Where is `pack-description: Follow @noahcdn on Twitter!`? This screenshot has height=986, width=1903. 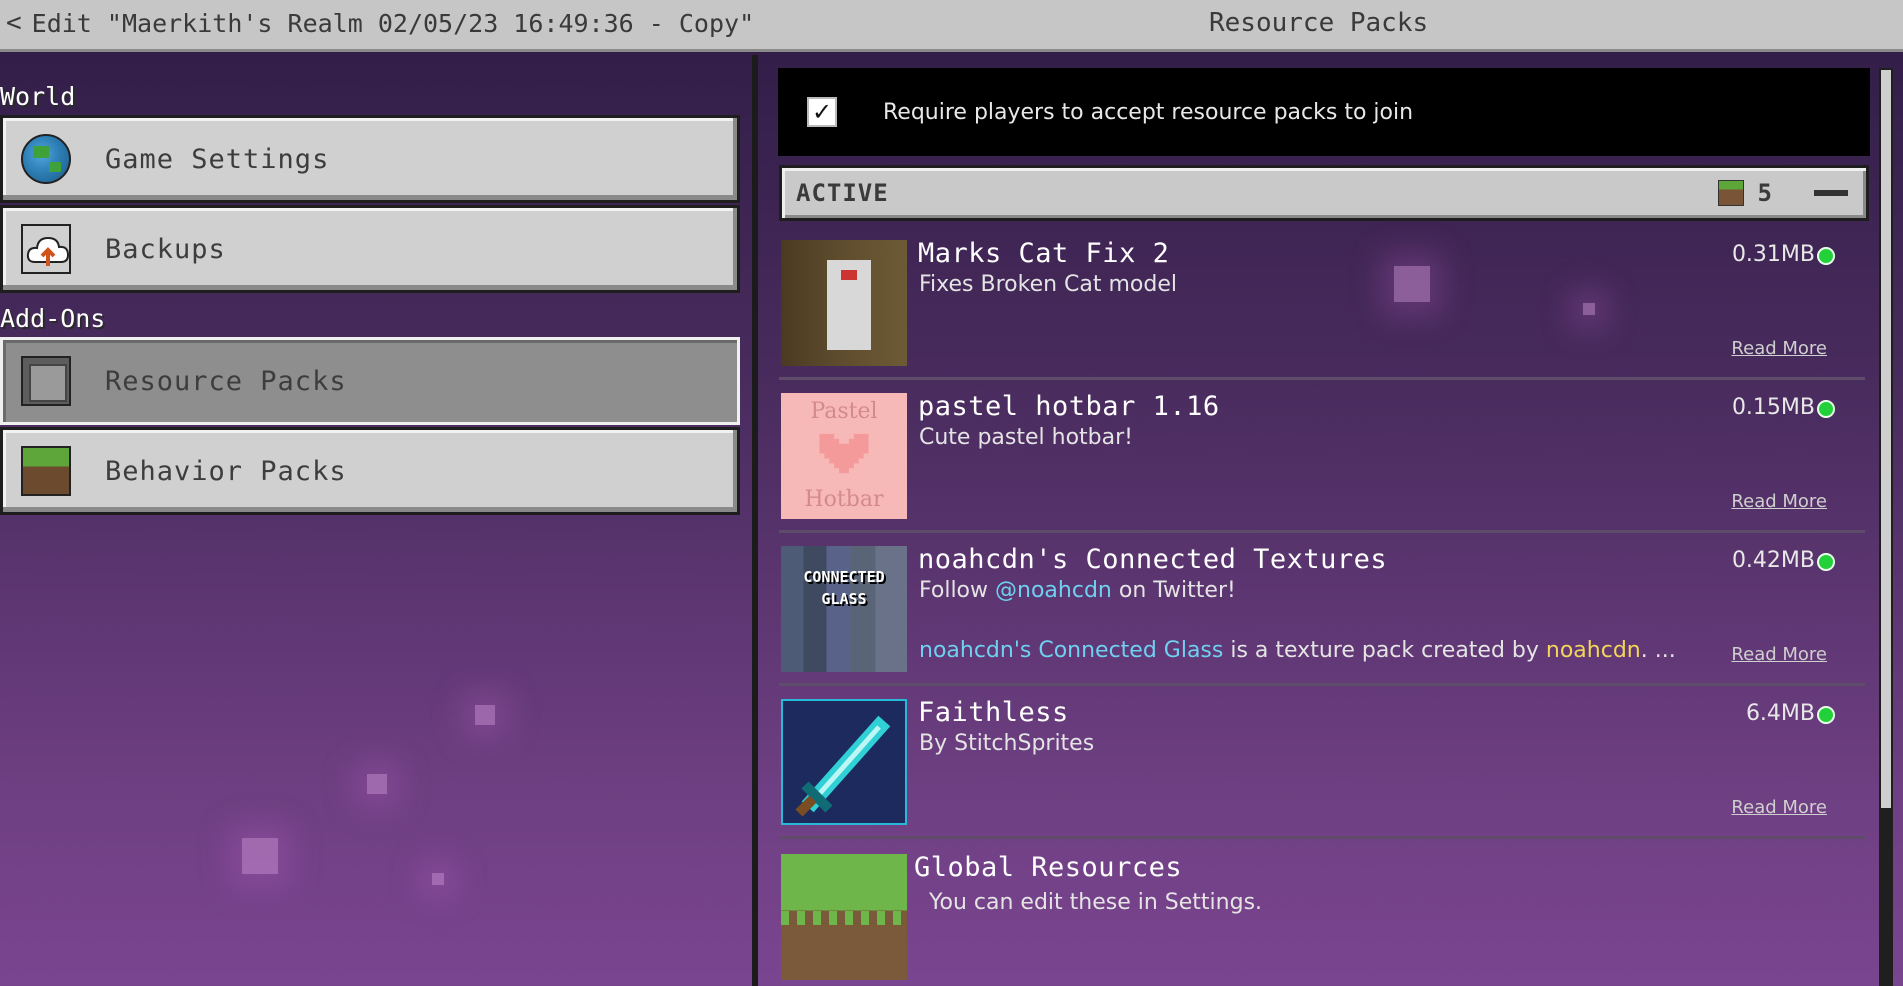 pack-description: Follow @noahcdn on Twitter! is located at coordinates (1077, 590).